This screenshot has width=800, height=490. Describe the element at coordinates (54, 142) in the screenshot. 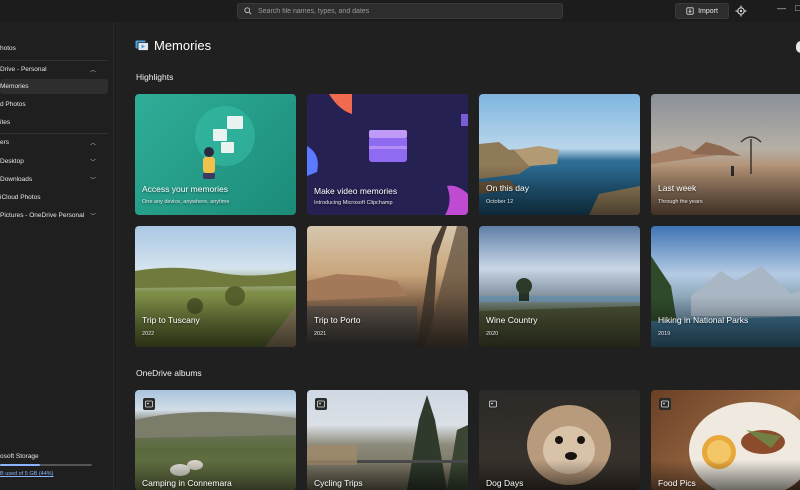

I see `sidebar-item-folders: ers ︿` at that location.